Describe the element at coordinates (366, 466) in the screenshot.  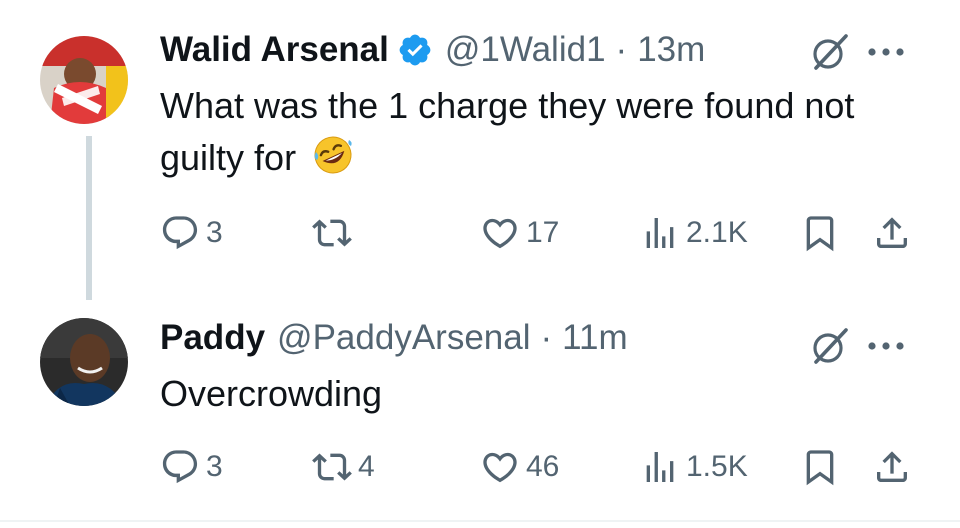
I see `repost-count: 4` at that location.